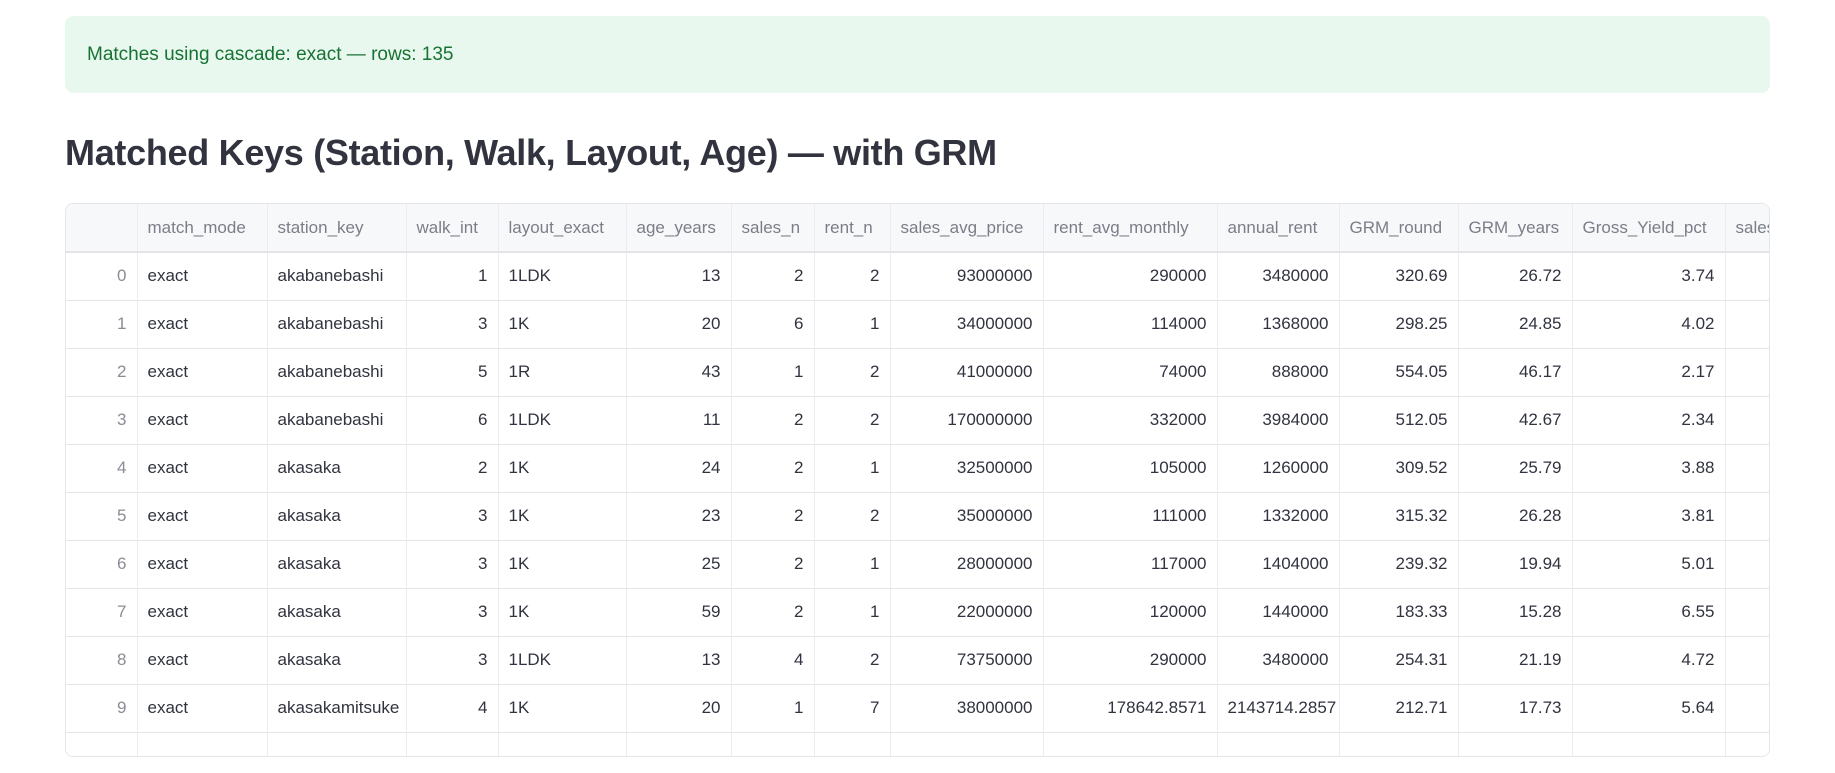 The height and width of the screenshot is (773, 1835). What do you see at coordinates (1515, 660) in the screenshot?
I see `table-cell: 21.19` at bounding box center [1515, 660].